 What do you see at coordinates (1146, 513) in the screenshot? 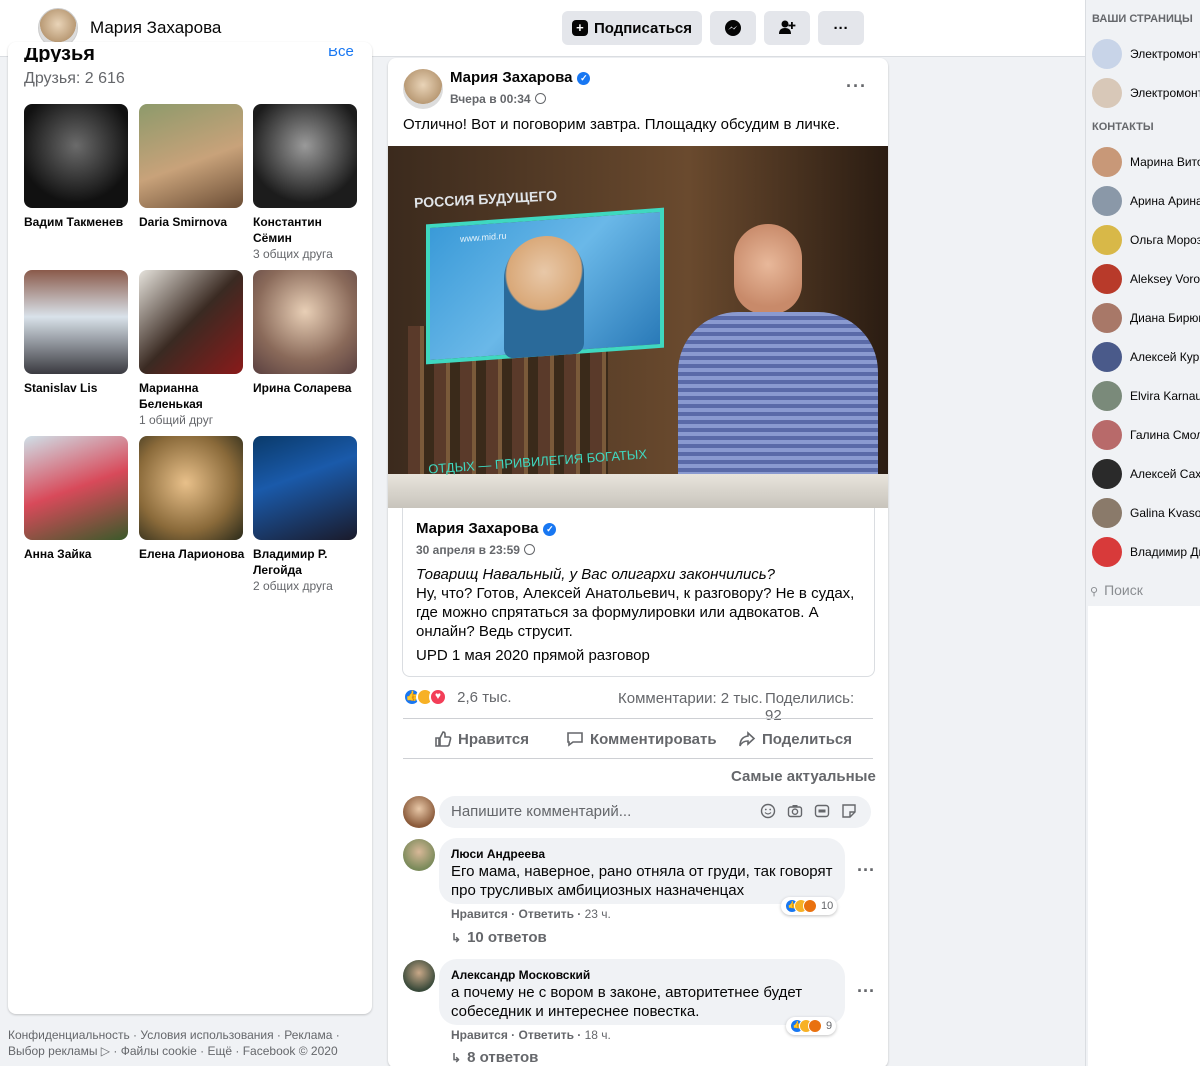
I see `contact-item: Galina Kvaso` at bounding box center [1146, 513].